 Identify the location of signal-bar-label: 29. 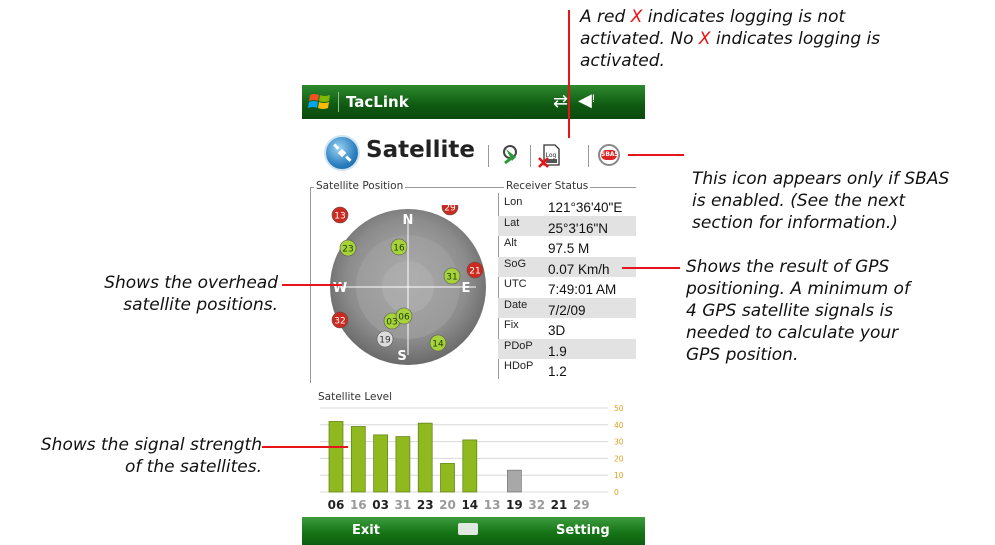
(581, 505).